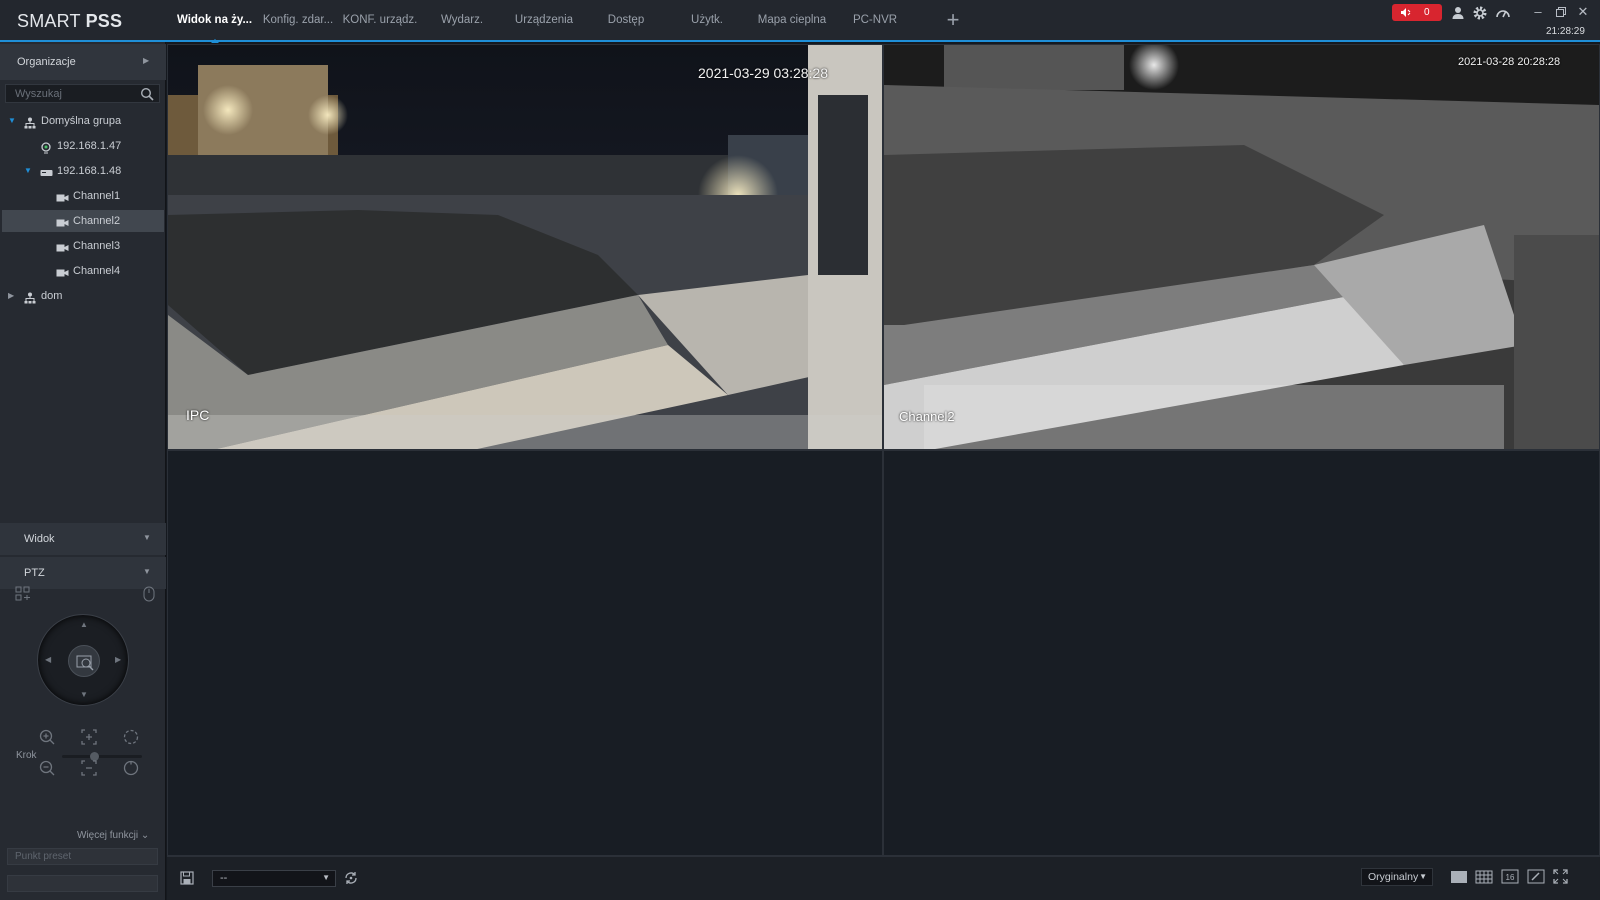 This screenshot has width=1600, height=900. I want to click on aspect-ratio-value: Oryginalny, so click(1393, 877).